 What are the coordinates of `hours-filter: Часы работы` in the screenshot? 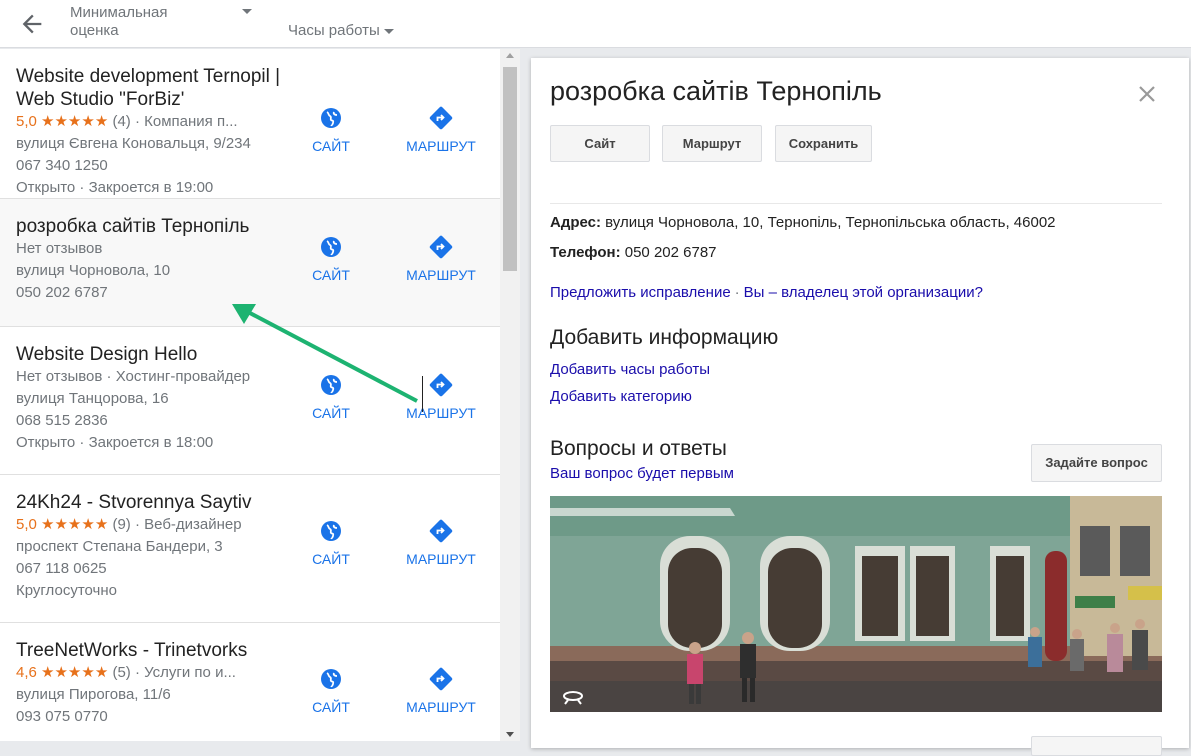 It's located at (341, 31).